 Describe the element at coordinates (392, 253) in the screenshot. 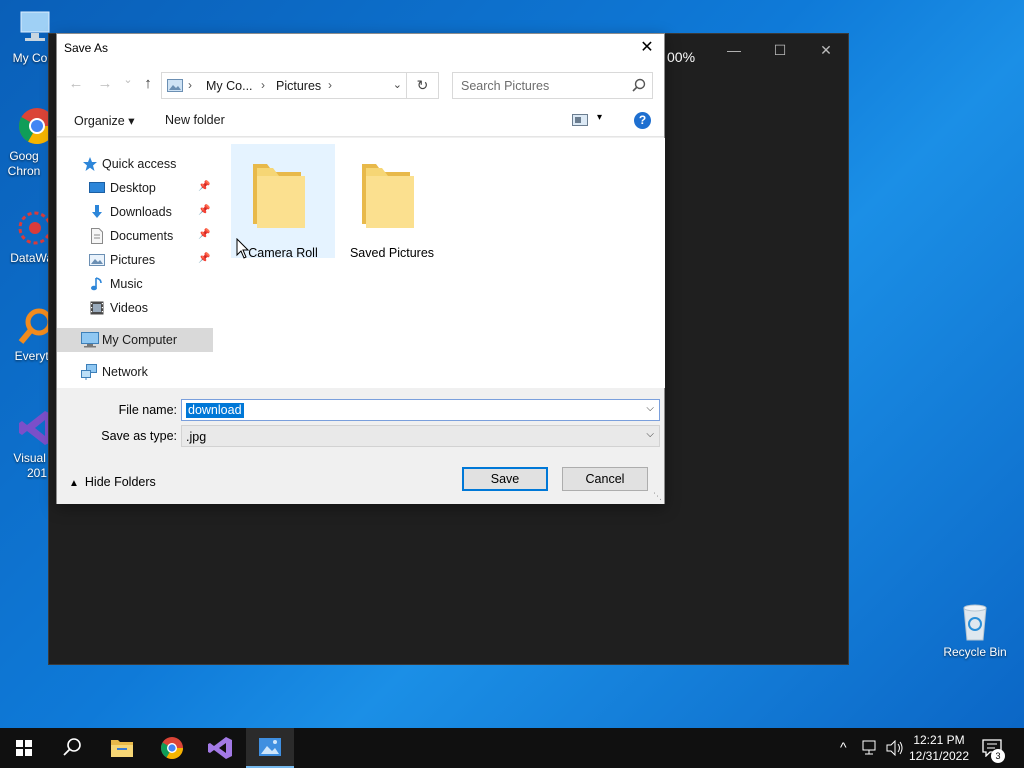

I see `folder-name: Saved Pictures` at that location.